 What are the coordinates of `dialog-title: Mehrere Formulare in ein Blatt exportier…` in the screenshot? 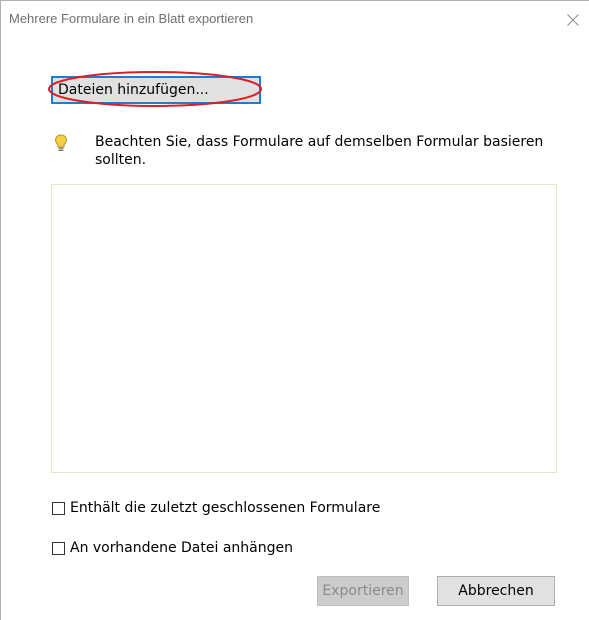 It's located at (131, 18).